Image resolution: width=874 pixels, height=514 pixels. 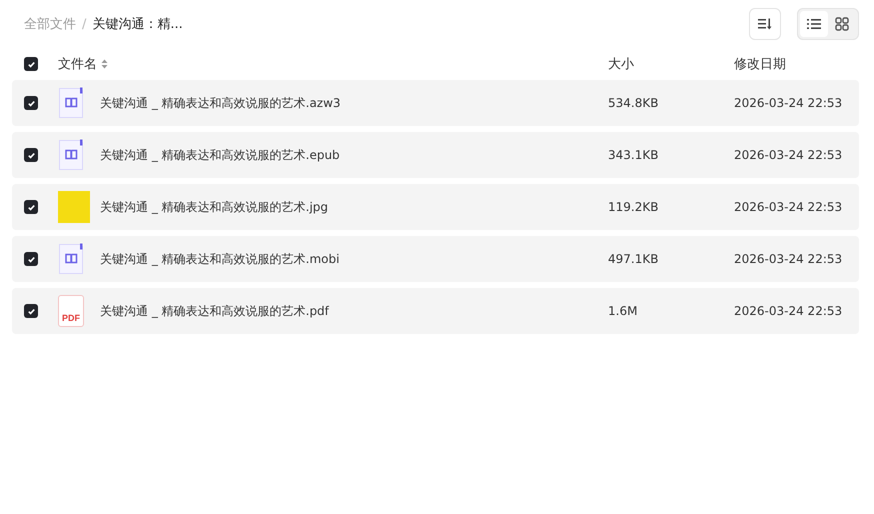 I want to click on list-view-icon, so click(x=814, y=24).